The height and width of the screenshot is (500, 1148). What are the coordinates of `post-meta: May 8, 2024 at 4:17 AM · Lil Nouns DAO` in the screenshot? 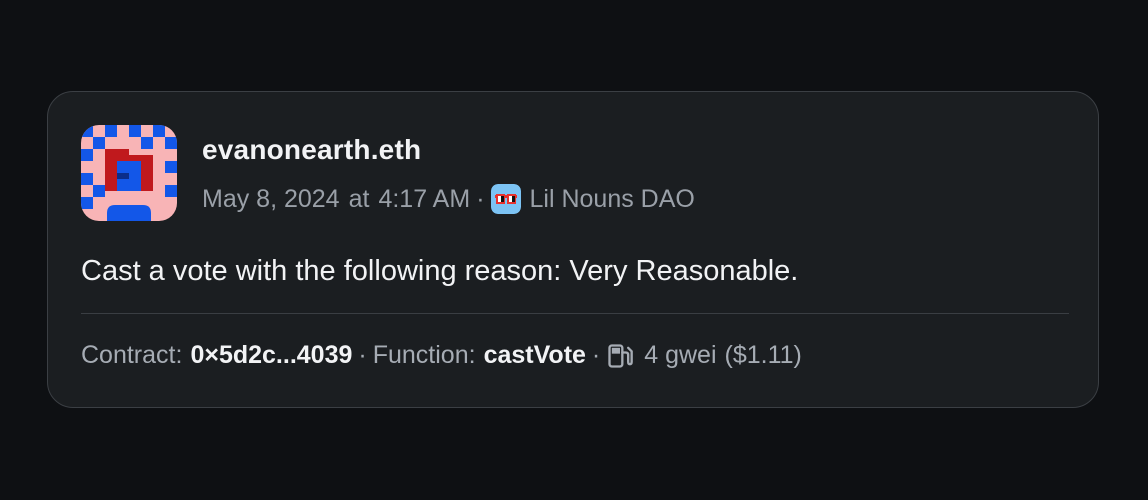 It's located at (448, 199).